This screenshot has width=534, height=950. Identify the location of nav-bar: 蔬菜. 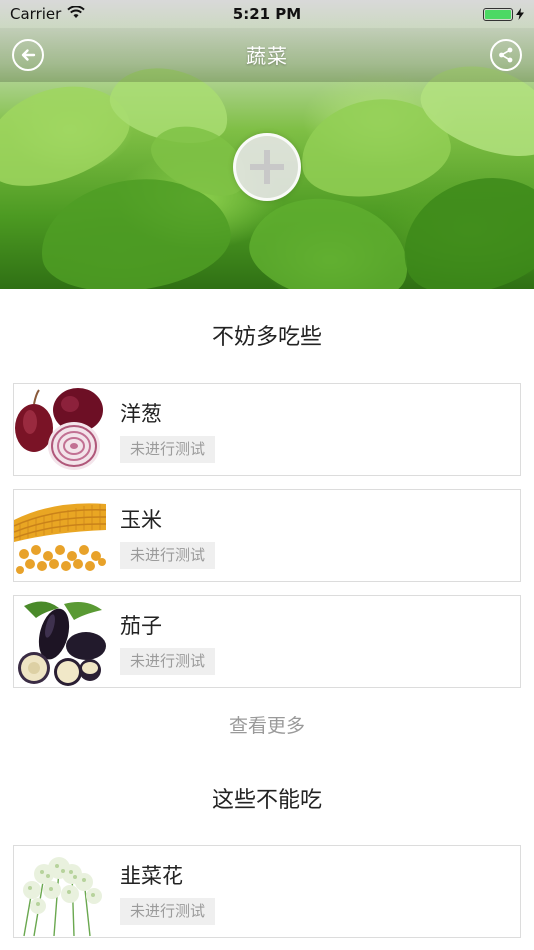
(267, 55).